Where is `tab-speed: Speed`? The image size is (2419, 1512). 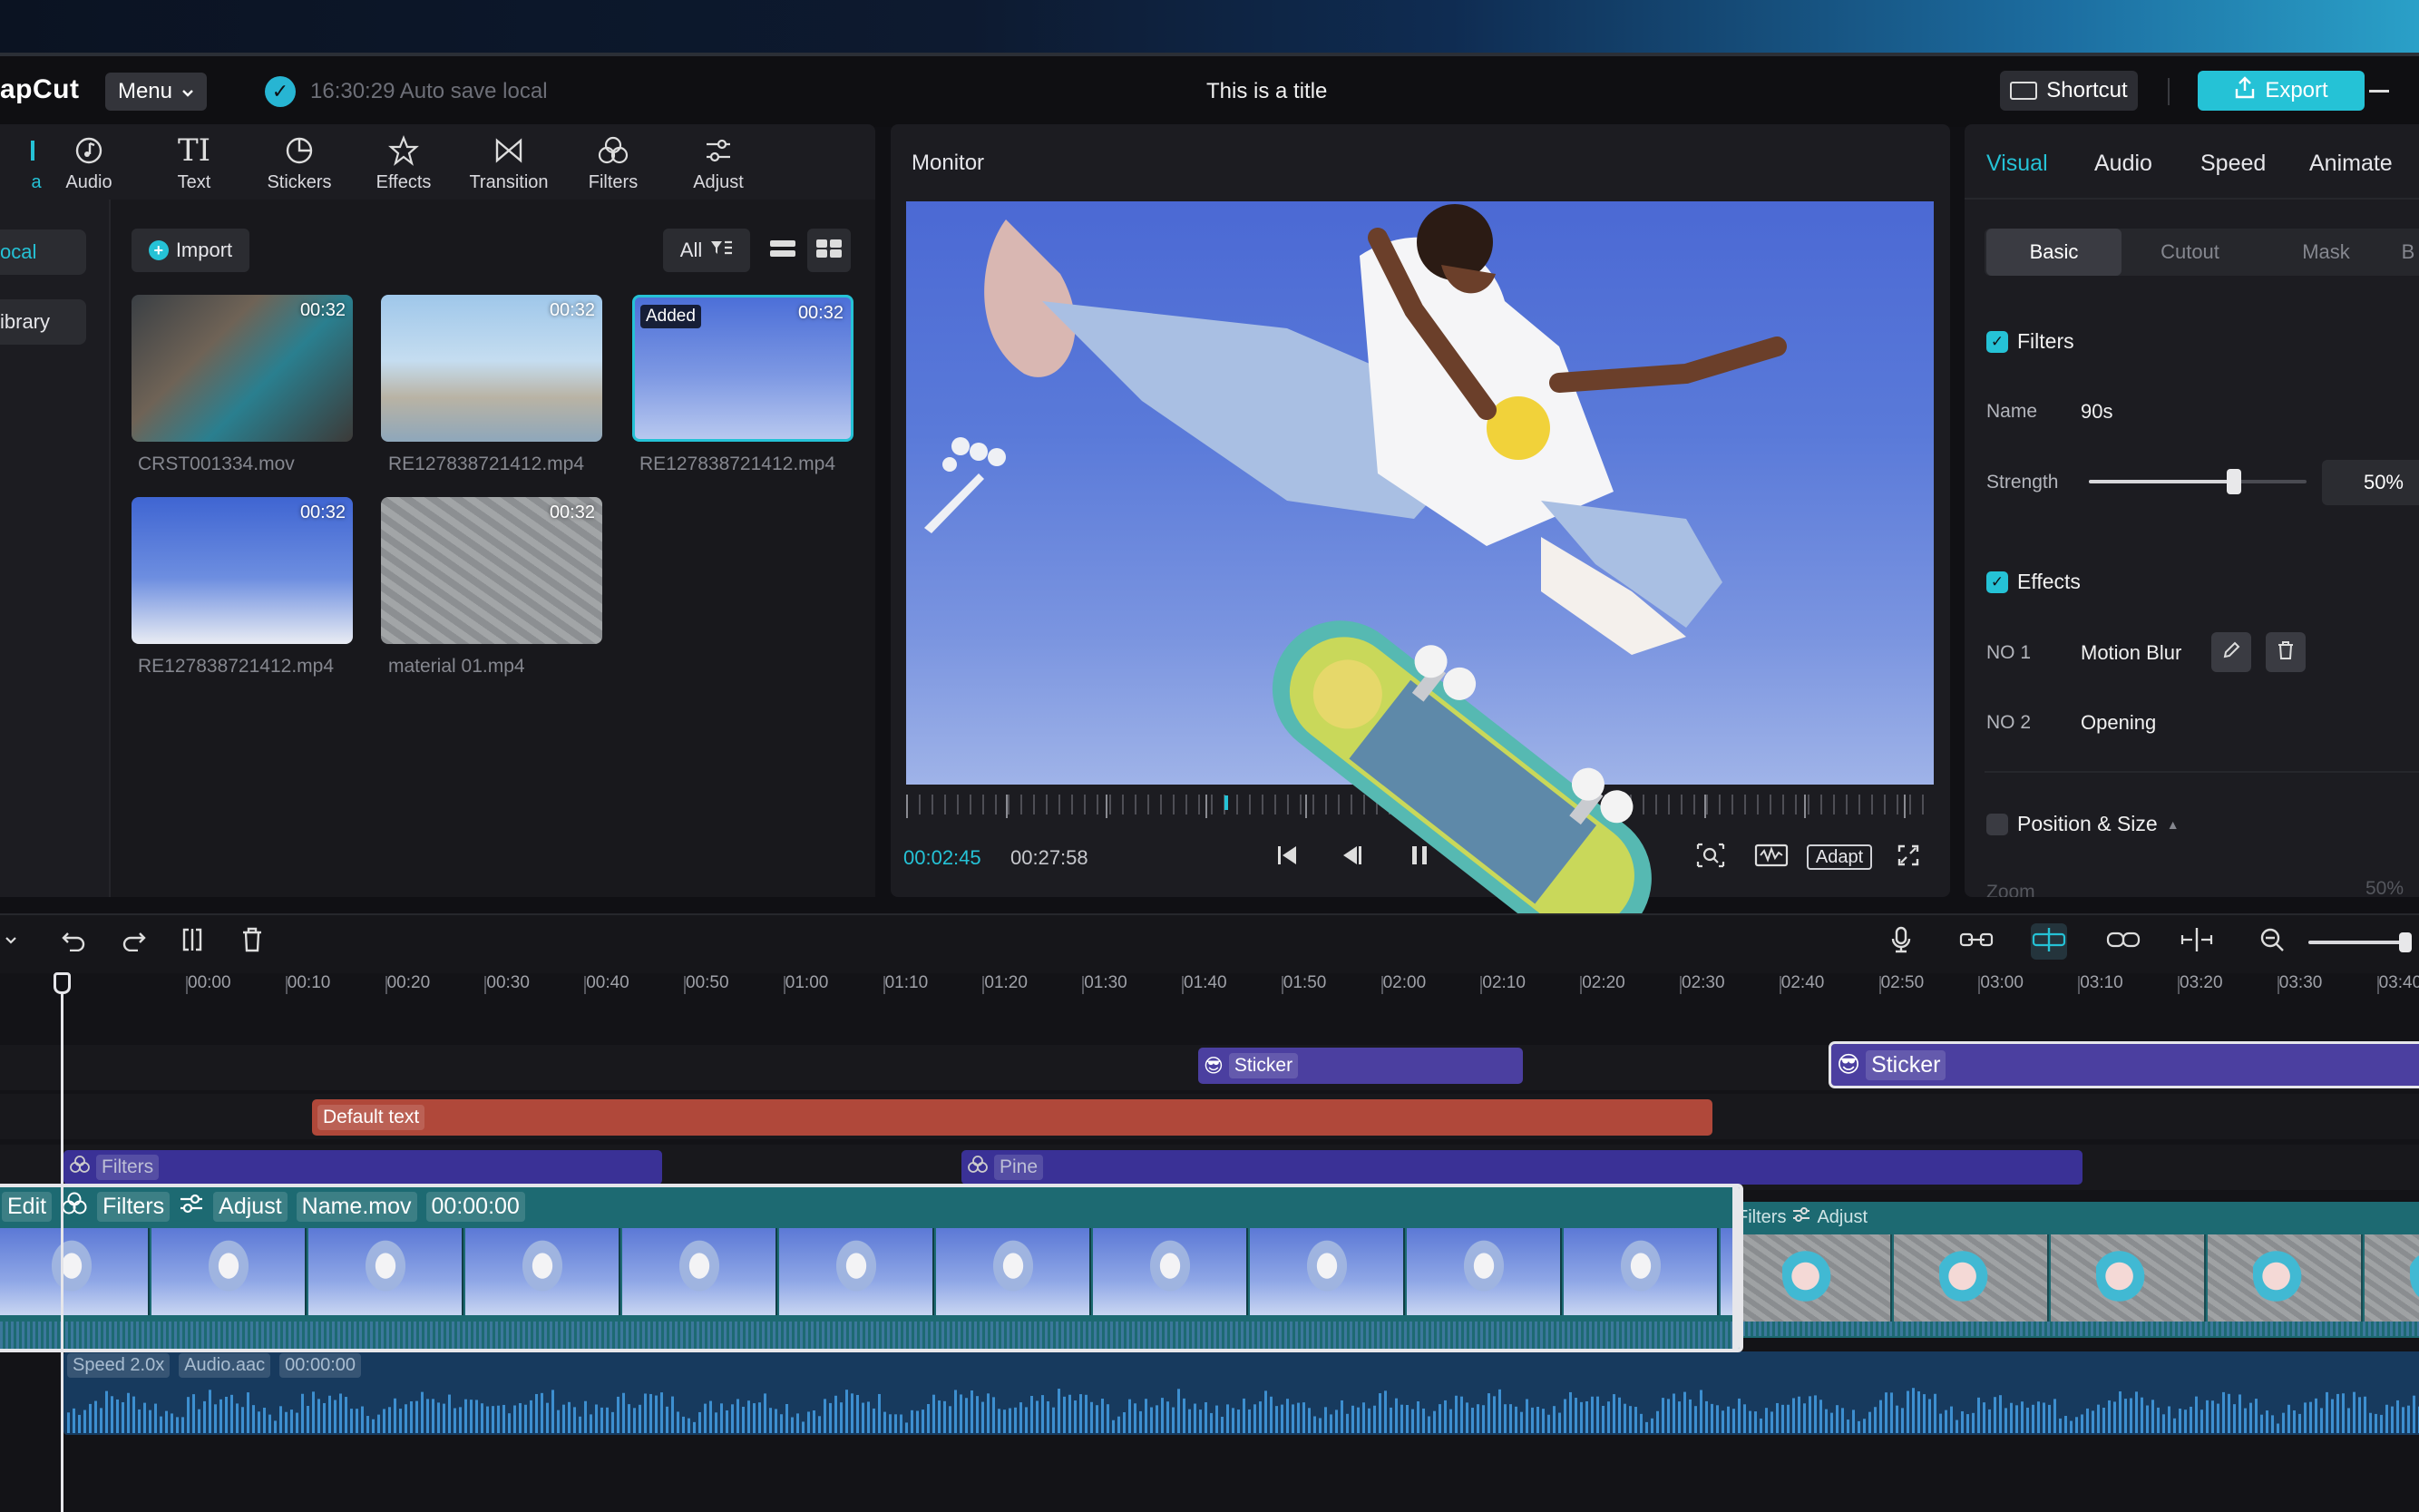
tab-speed: Speed is located at coordinates (2233, 164).